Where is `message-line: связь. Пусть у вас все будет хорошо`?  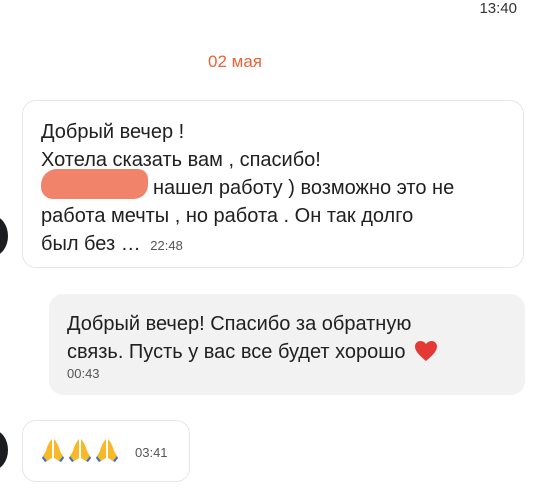 message-line: связь. Пусть у вас все будет хорошо is located at coordinates (236, 352).